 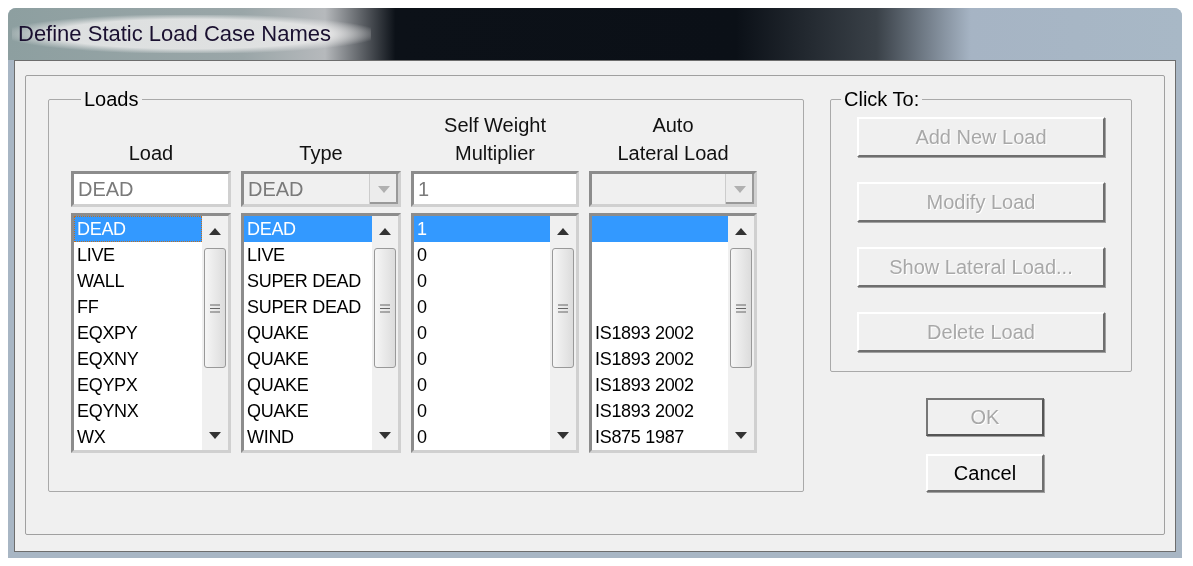 What do you see at coordinates (138, 437) in the screenshot?
I see `list-item: WX` at bounding box center [138, 437].